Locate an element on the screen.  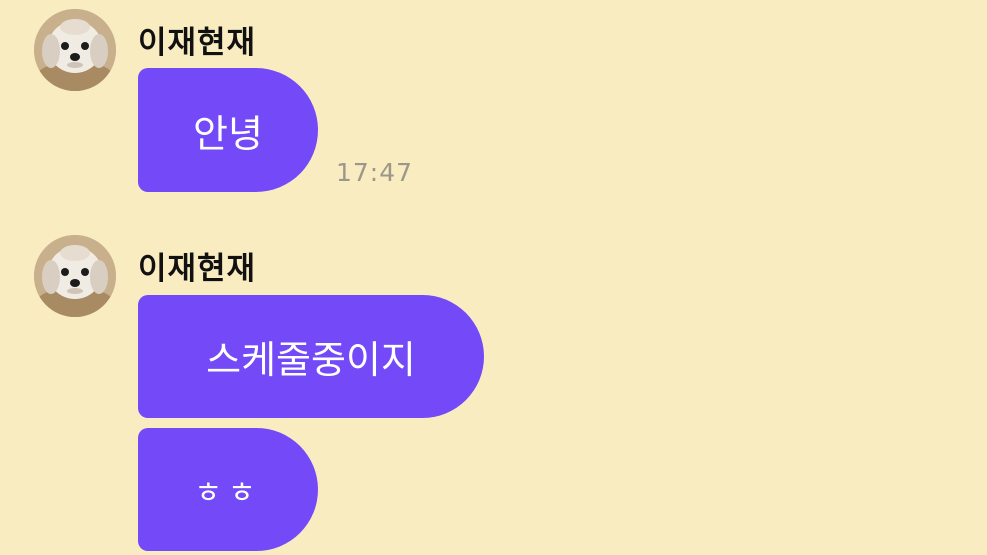
message-bubble: 스케줄중이지 is located at coordinates (311, 356).